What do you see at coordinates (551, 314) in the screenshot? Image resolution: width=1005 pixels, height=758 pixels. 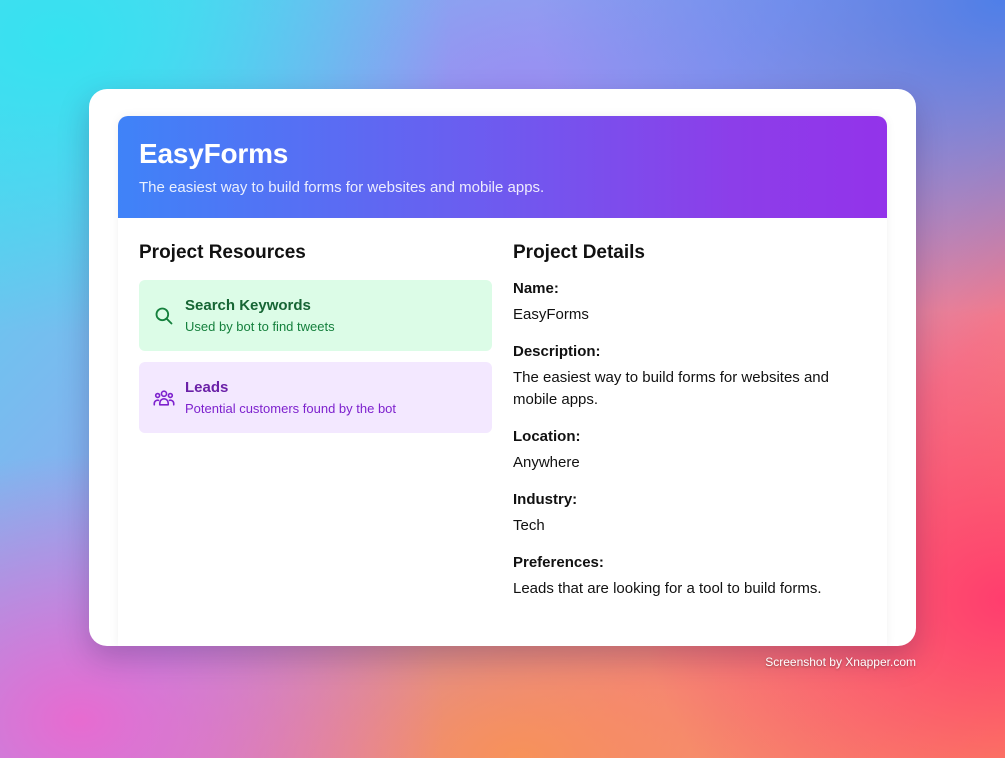 I see `detail-value: EasyForms` at bounding box center [551, 314].